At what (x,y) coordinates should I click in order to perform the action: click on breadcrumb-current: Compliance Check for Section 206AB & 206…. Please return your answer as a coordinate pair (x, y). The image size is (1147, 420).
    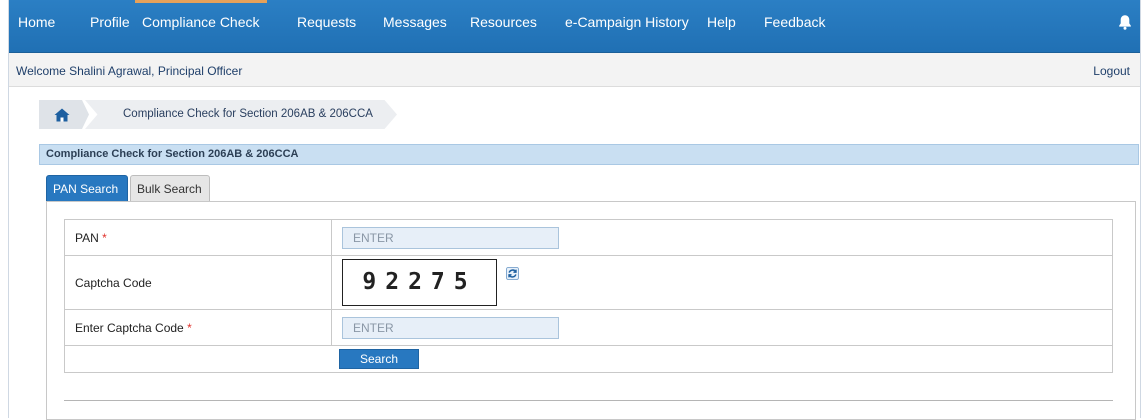
    Looking at the image, I should click on (241, 114).